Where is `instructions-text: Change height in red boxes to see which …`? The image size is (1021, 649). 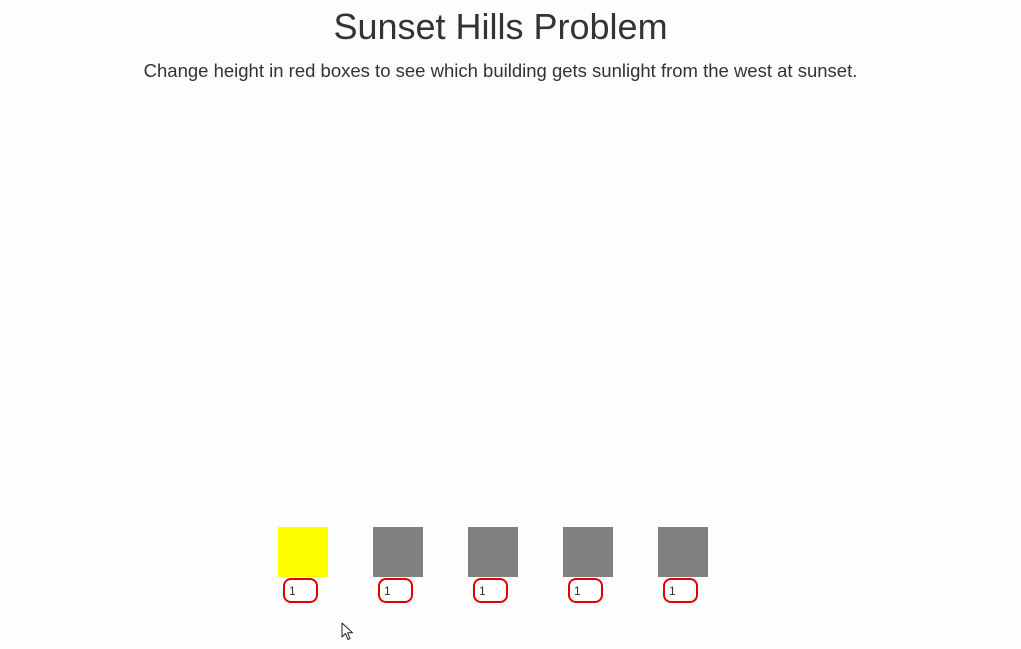 instructions-text: Change height in red boxes to see which … is located at coordinates (500, 70).